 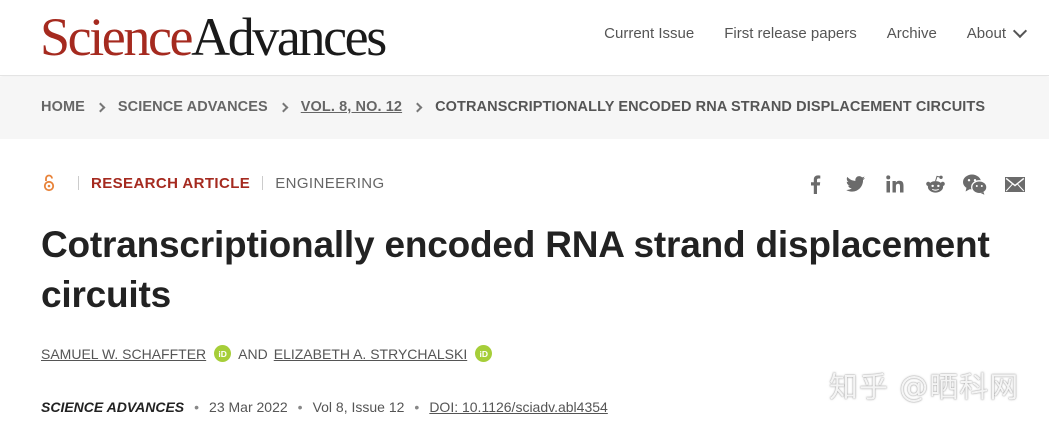 I want to click on open-access-icon, so click(x=49, y=183).